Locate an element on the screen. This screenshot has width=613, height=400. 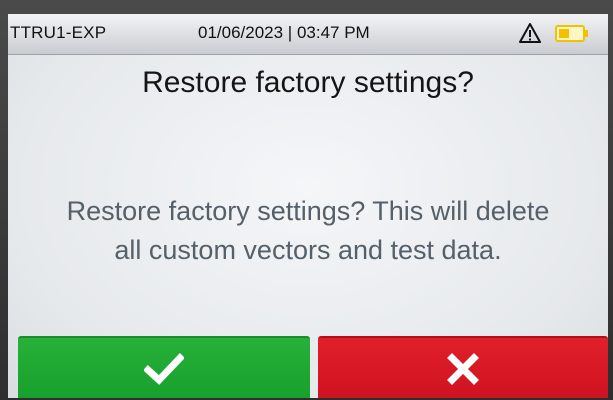
close-icon is located at coordinates (463, 369).